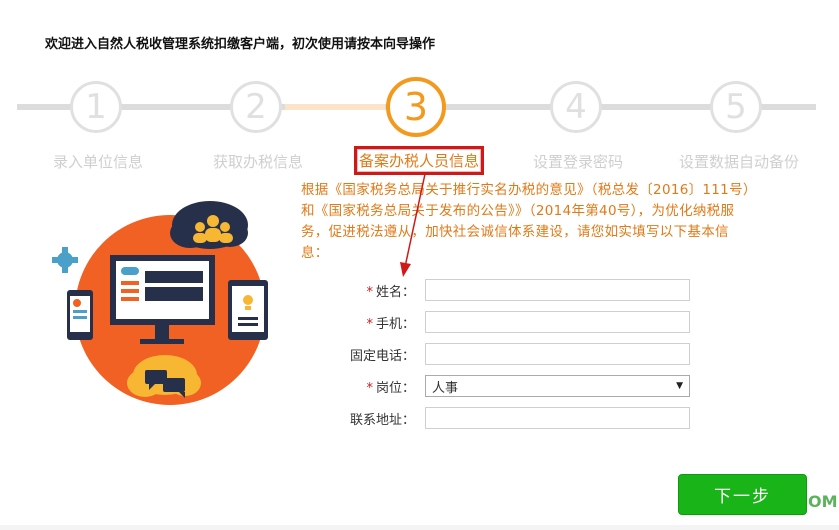 Image resolution: width=839 pixels, height=530 pixels. What do you see at coordinates (557, 418) in the screenshot?
I see `address-input` at bounding box center [557, 418].